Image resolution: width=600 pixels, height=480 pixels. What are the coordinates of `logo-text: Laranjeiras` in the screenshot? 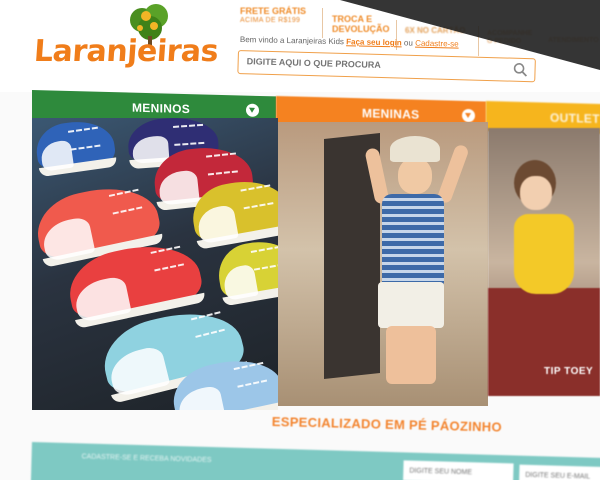 It's located at (126, 51).